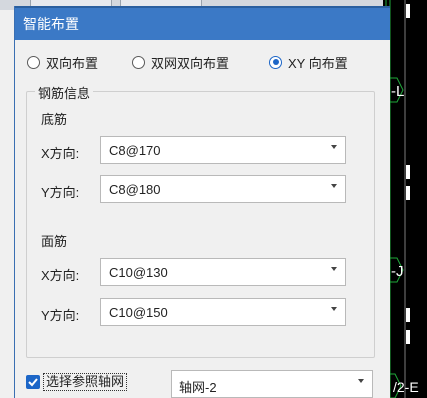 Image resolution: width=427 pixels, height=398 pixels. What do you see at coordinates (135, 189) in the screenshot?
I see `bottom-y-value: C8@180` at bounding box center [135, 189].